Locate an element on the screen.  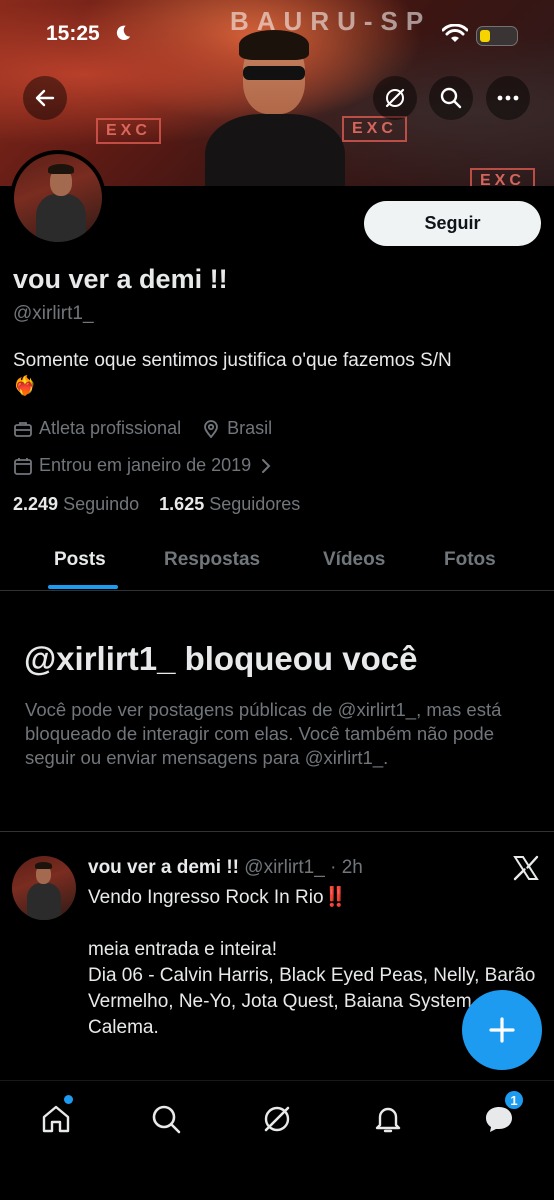
plus-icon is located at coordinates (502, 1030).